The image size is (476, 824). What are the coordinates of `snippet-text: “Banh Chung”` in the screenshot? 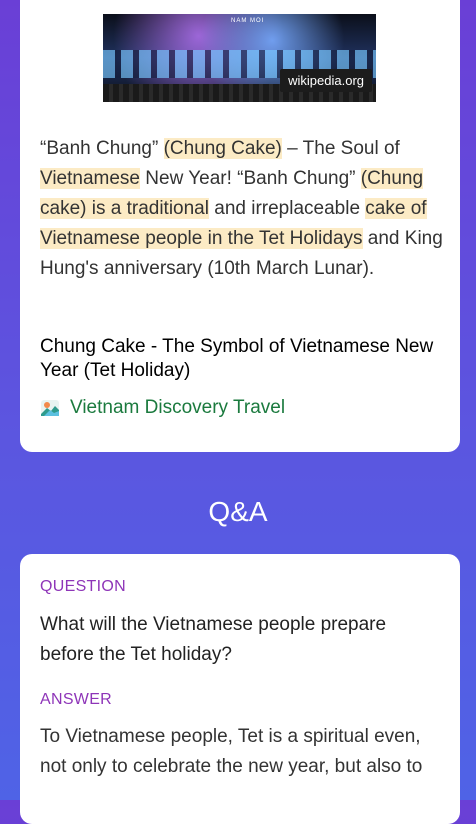 It's located at (102, 148).